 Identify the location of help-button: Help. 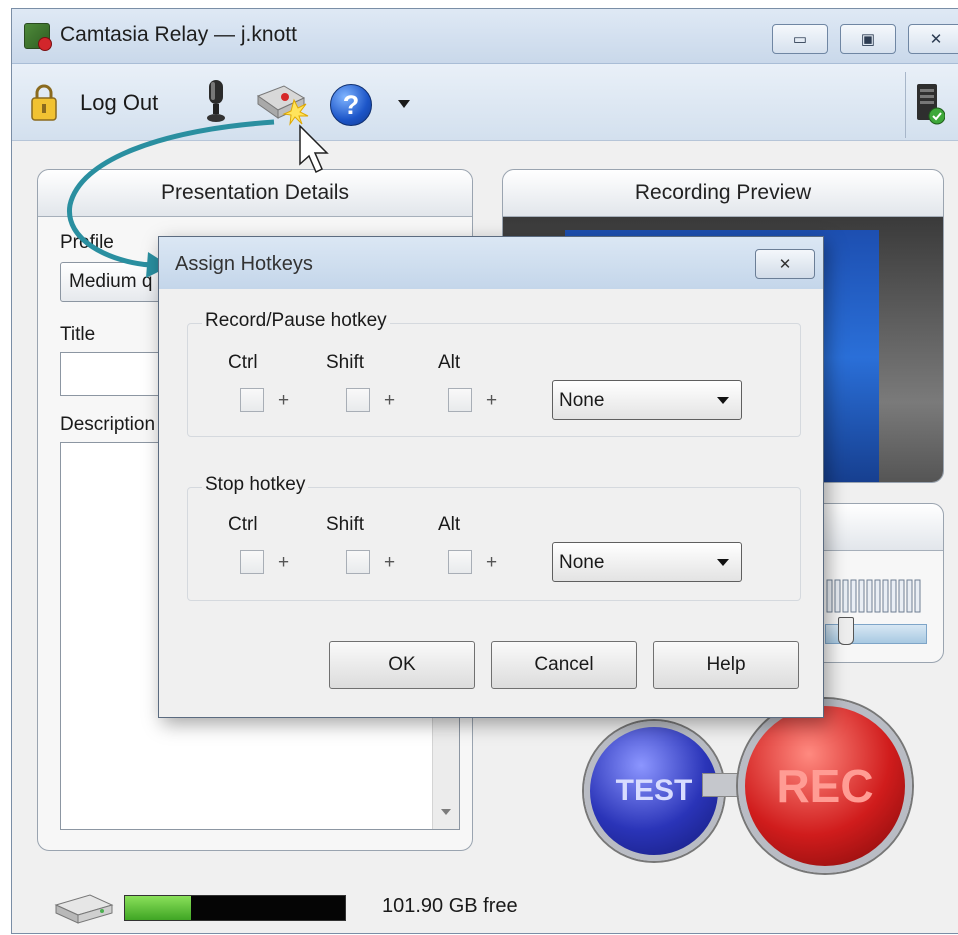
(726, 665).